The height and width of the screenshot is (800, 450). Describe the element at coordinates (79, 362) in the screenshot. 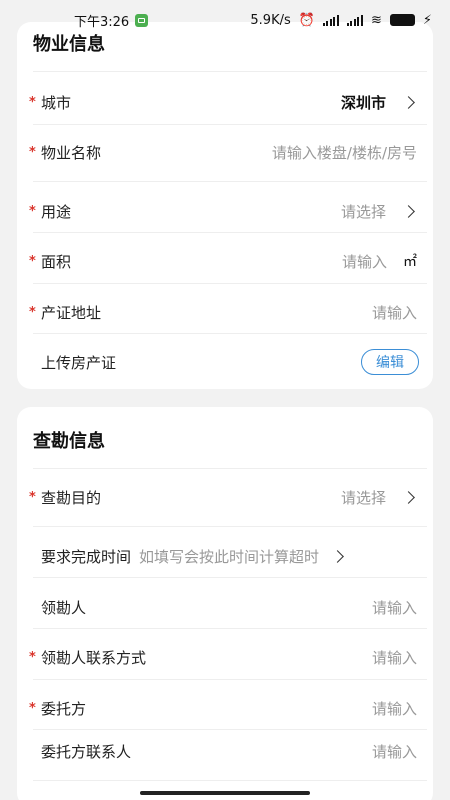

I see `upload-certificate-label: 上传房产证` at that location.